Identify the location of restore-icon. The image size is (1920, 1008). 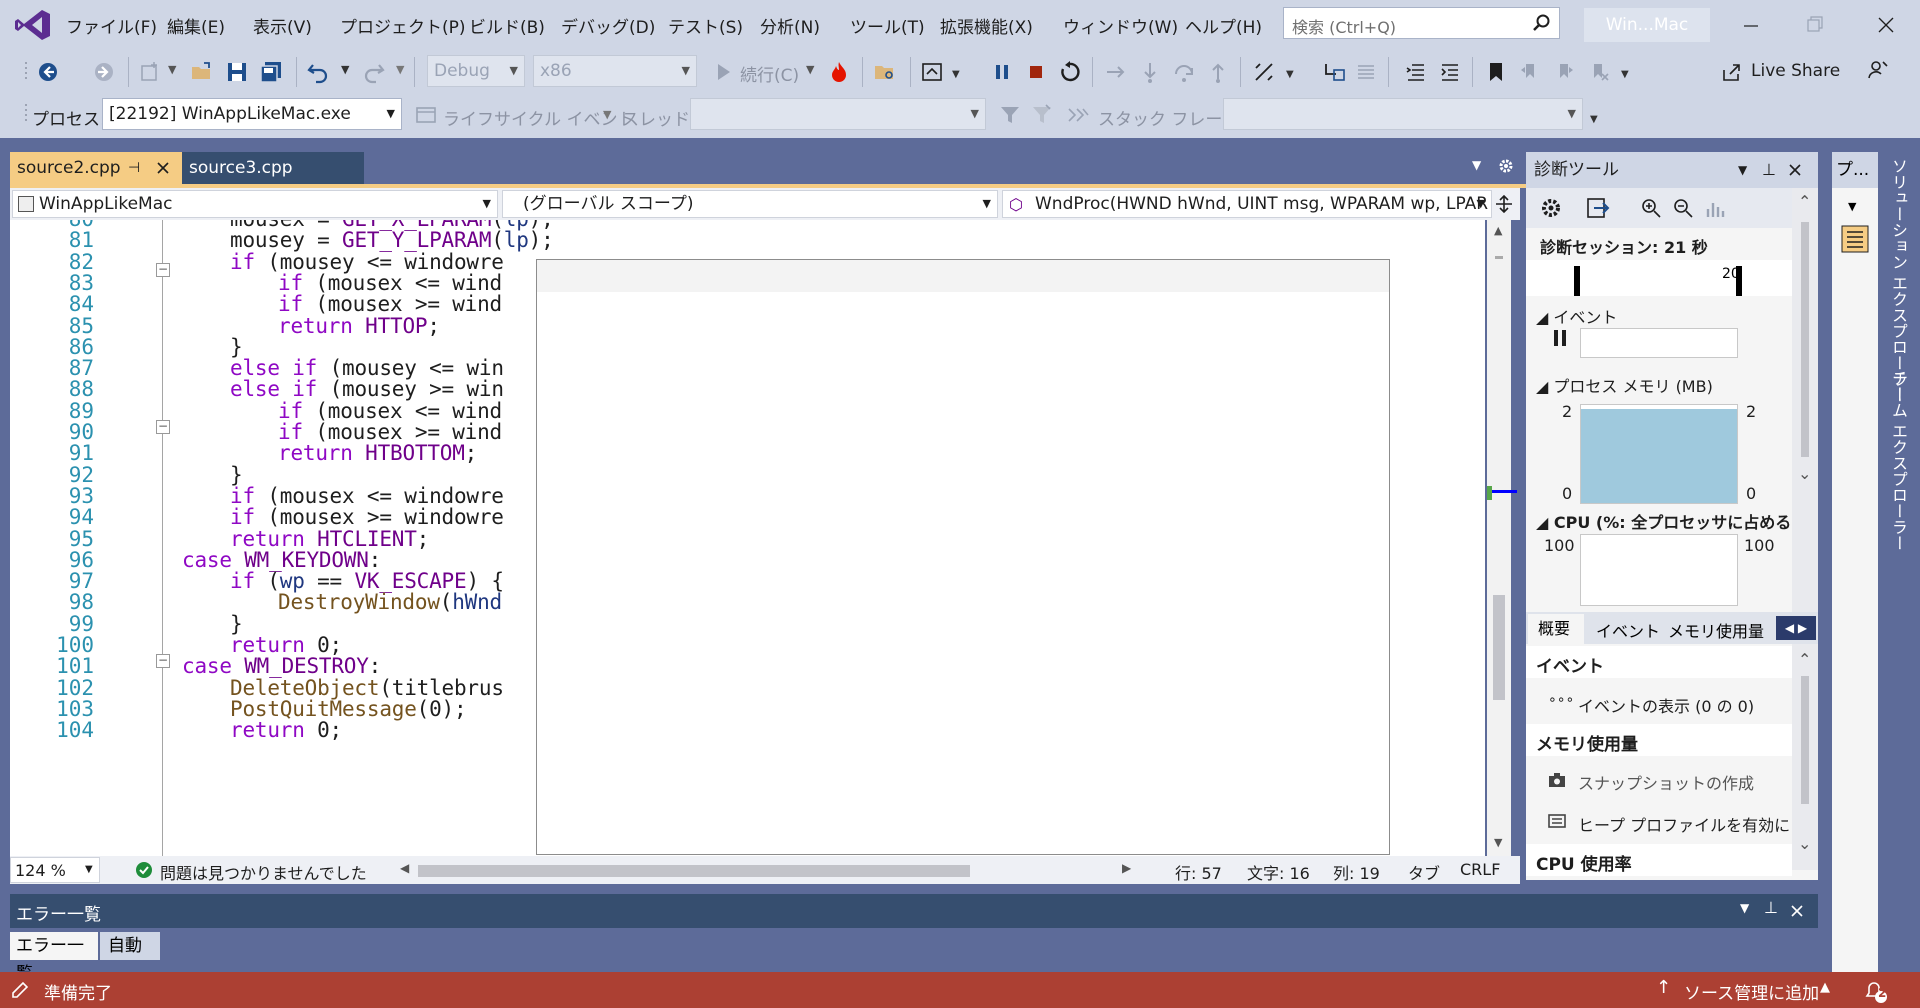
(1815, 25).